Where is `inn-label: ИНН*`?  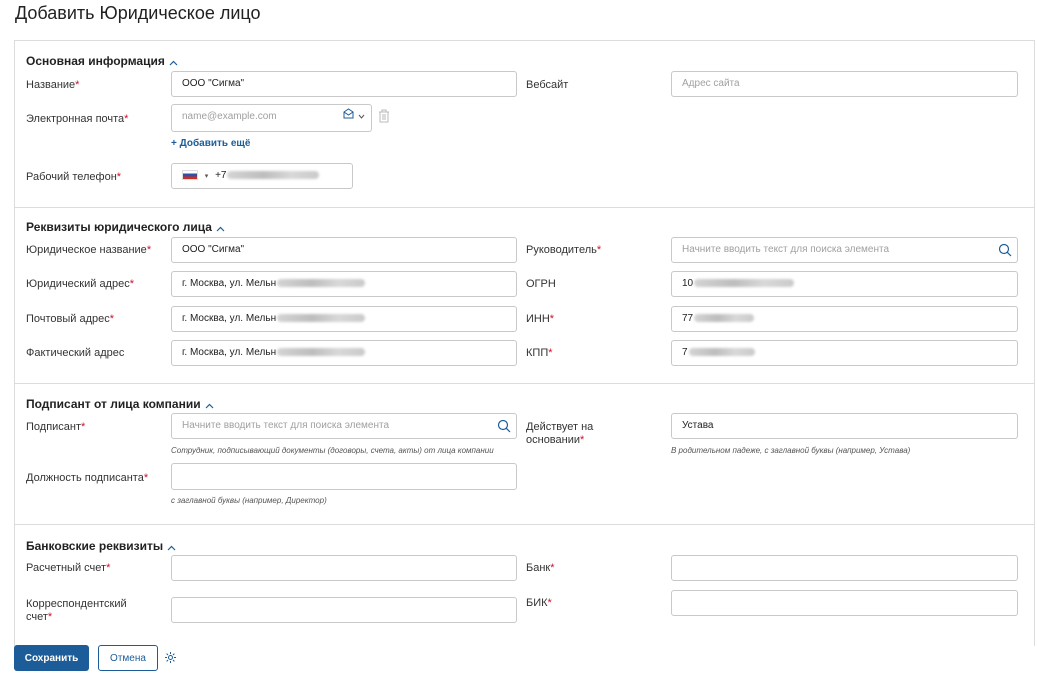 inn-label: ИНН* is located at coordinates (540, 319).